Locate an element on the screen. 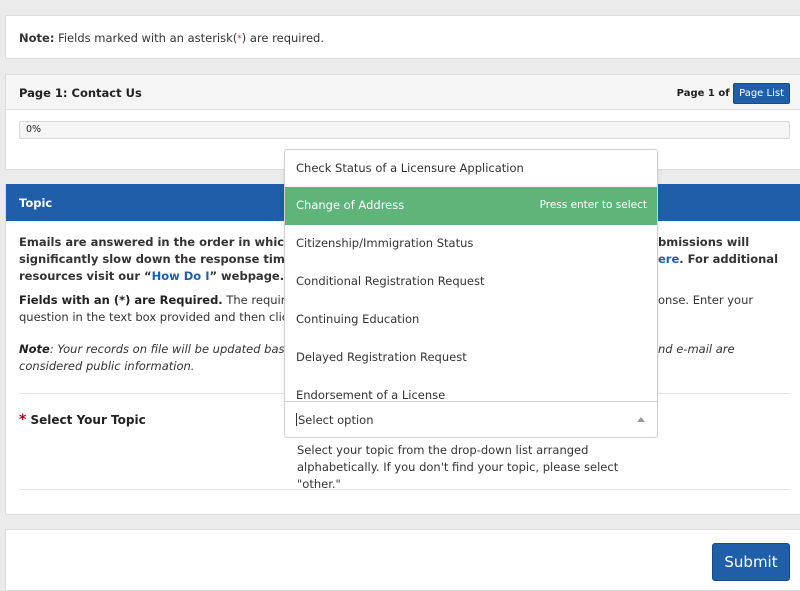 The height and width of the screenshot is (591, 800). select-placeholder: Select option is located at coordinates (335, 420).